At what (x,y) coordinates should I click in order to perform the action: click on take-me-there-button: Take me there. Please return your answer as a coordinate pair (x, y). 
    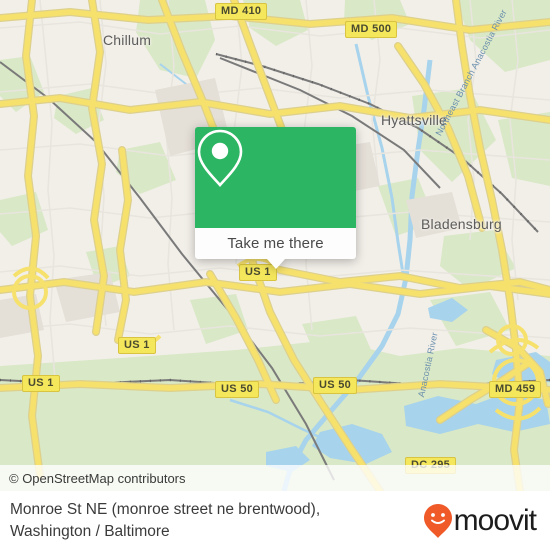
    Looking at the image, I should click on (275, 243).